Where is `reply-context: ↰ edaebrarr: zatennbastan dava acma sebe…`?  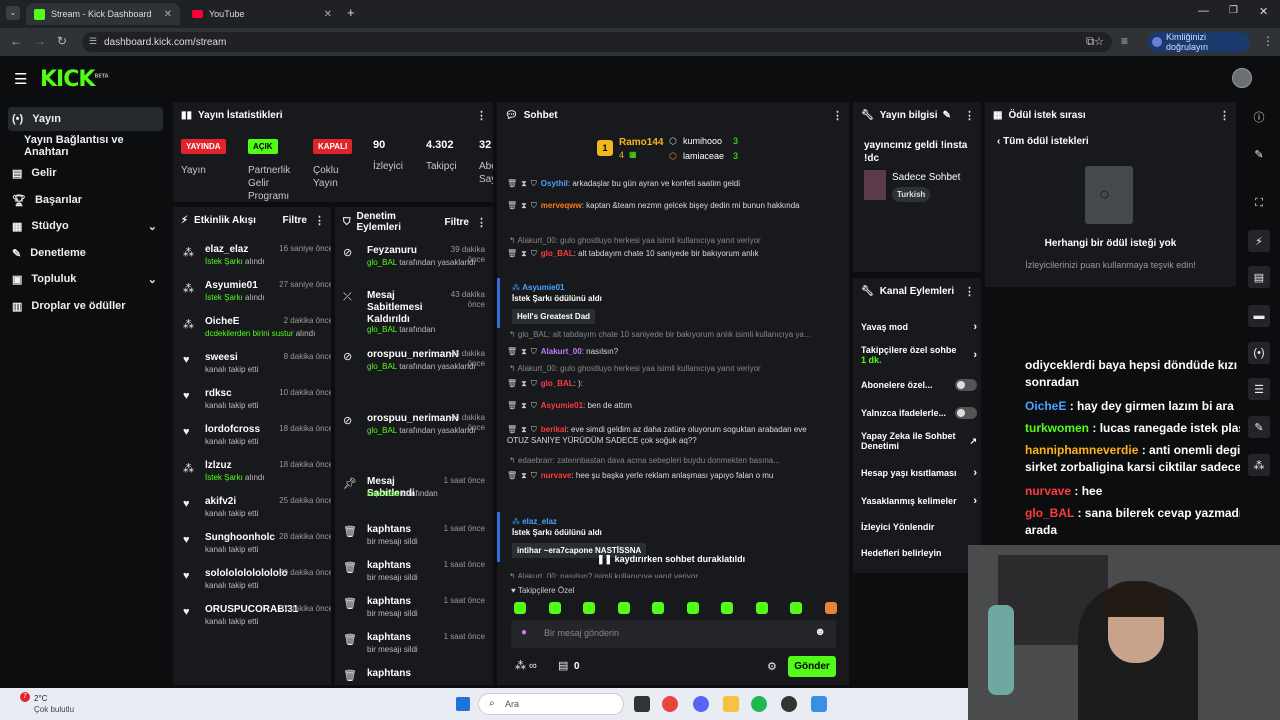 reply-context: ↰ edaebrarr: zatennbastan dava acma sebe… is located at coordinates (670, 460).